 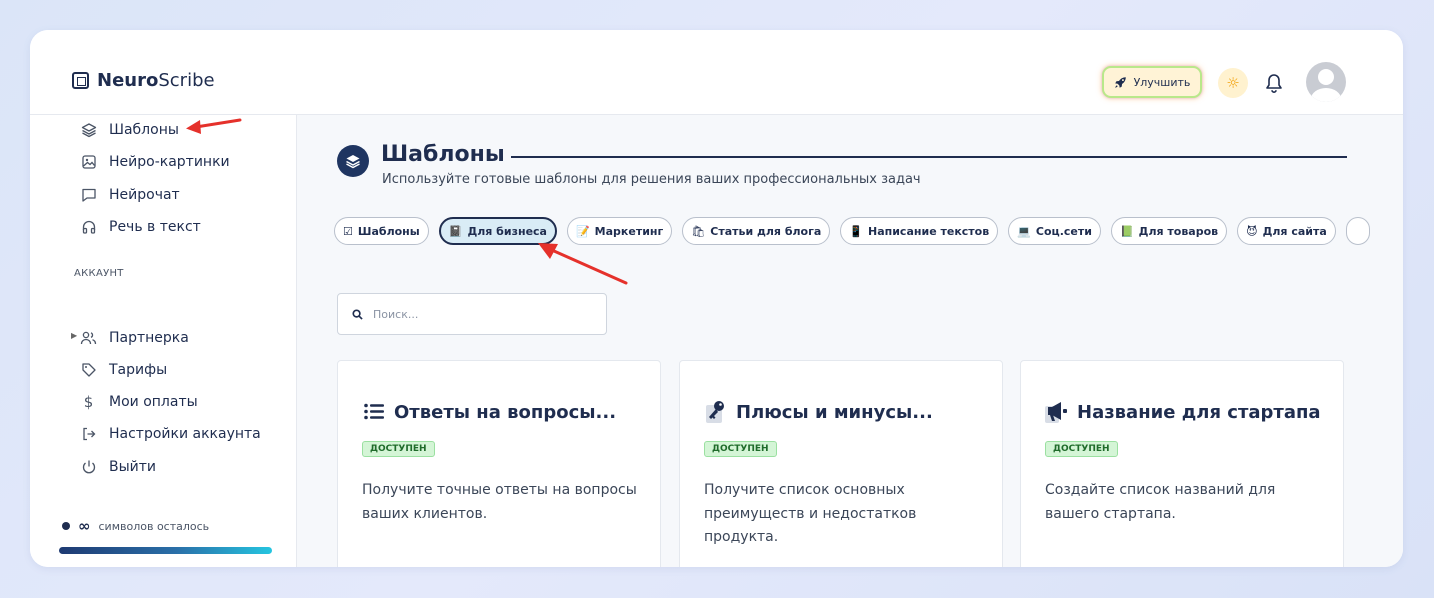 I want to click on account-section-label: АККАУНТ, so click(x=99, y=273).